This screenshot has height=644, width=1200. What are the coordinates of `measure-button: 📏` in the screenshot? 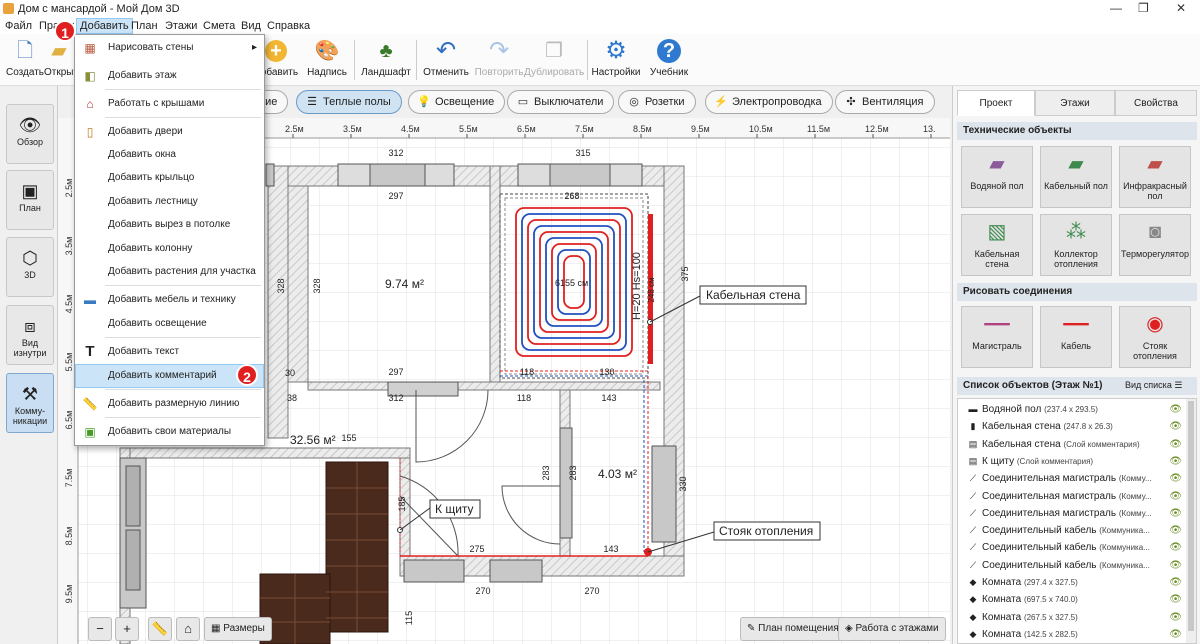 It's located at (160, 629).